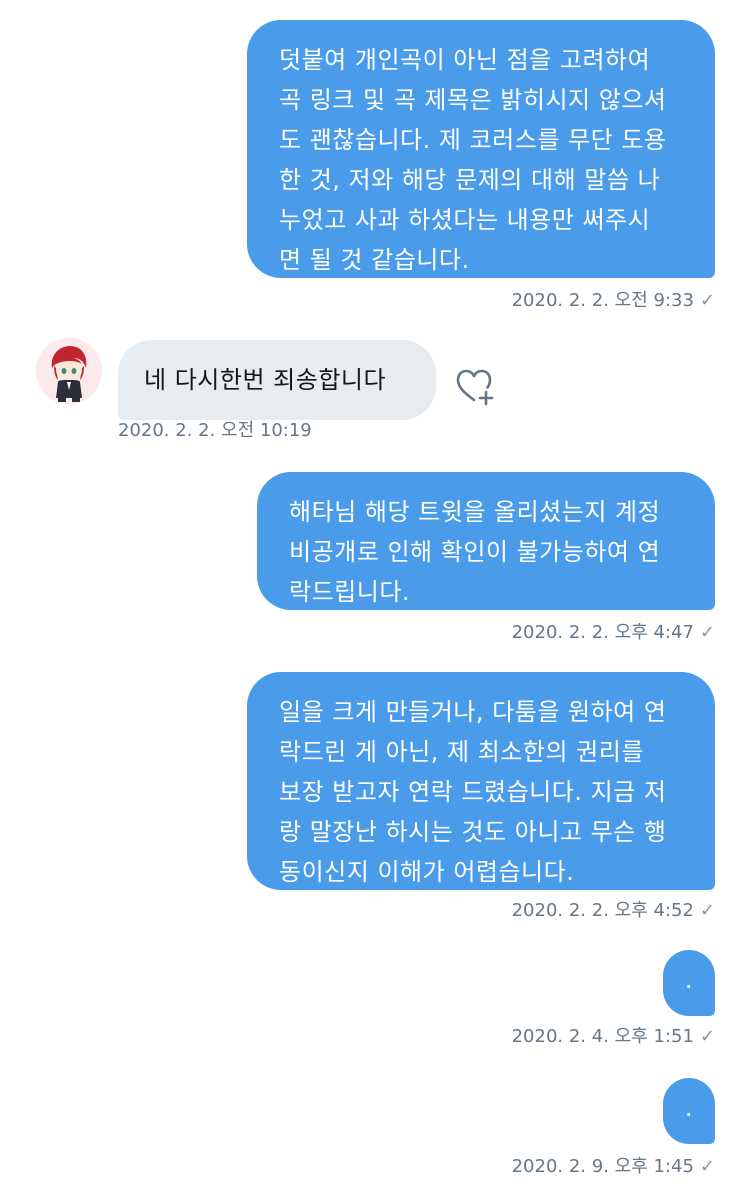 Image resolution: width=751 pixels, height=1200 pixels. I want to click on message-timestamp: 2020. 2. 2. 오후 4:47 ✓, so click(613, 633).